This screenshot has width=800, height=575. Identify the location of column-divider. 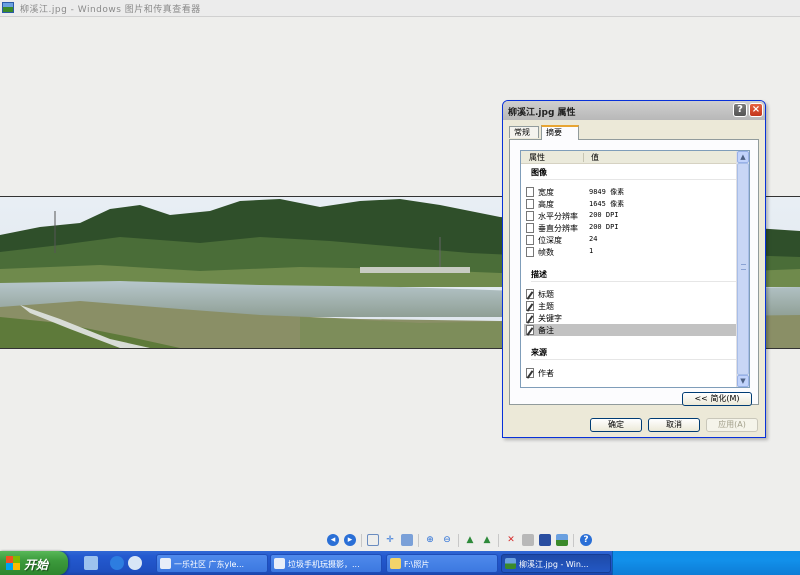
(583, 157).